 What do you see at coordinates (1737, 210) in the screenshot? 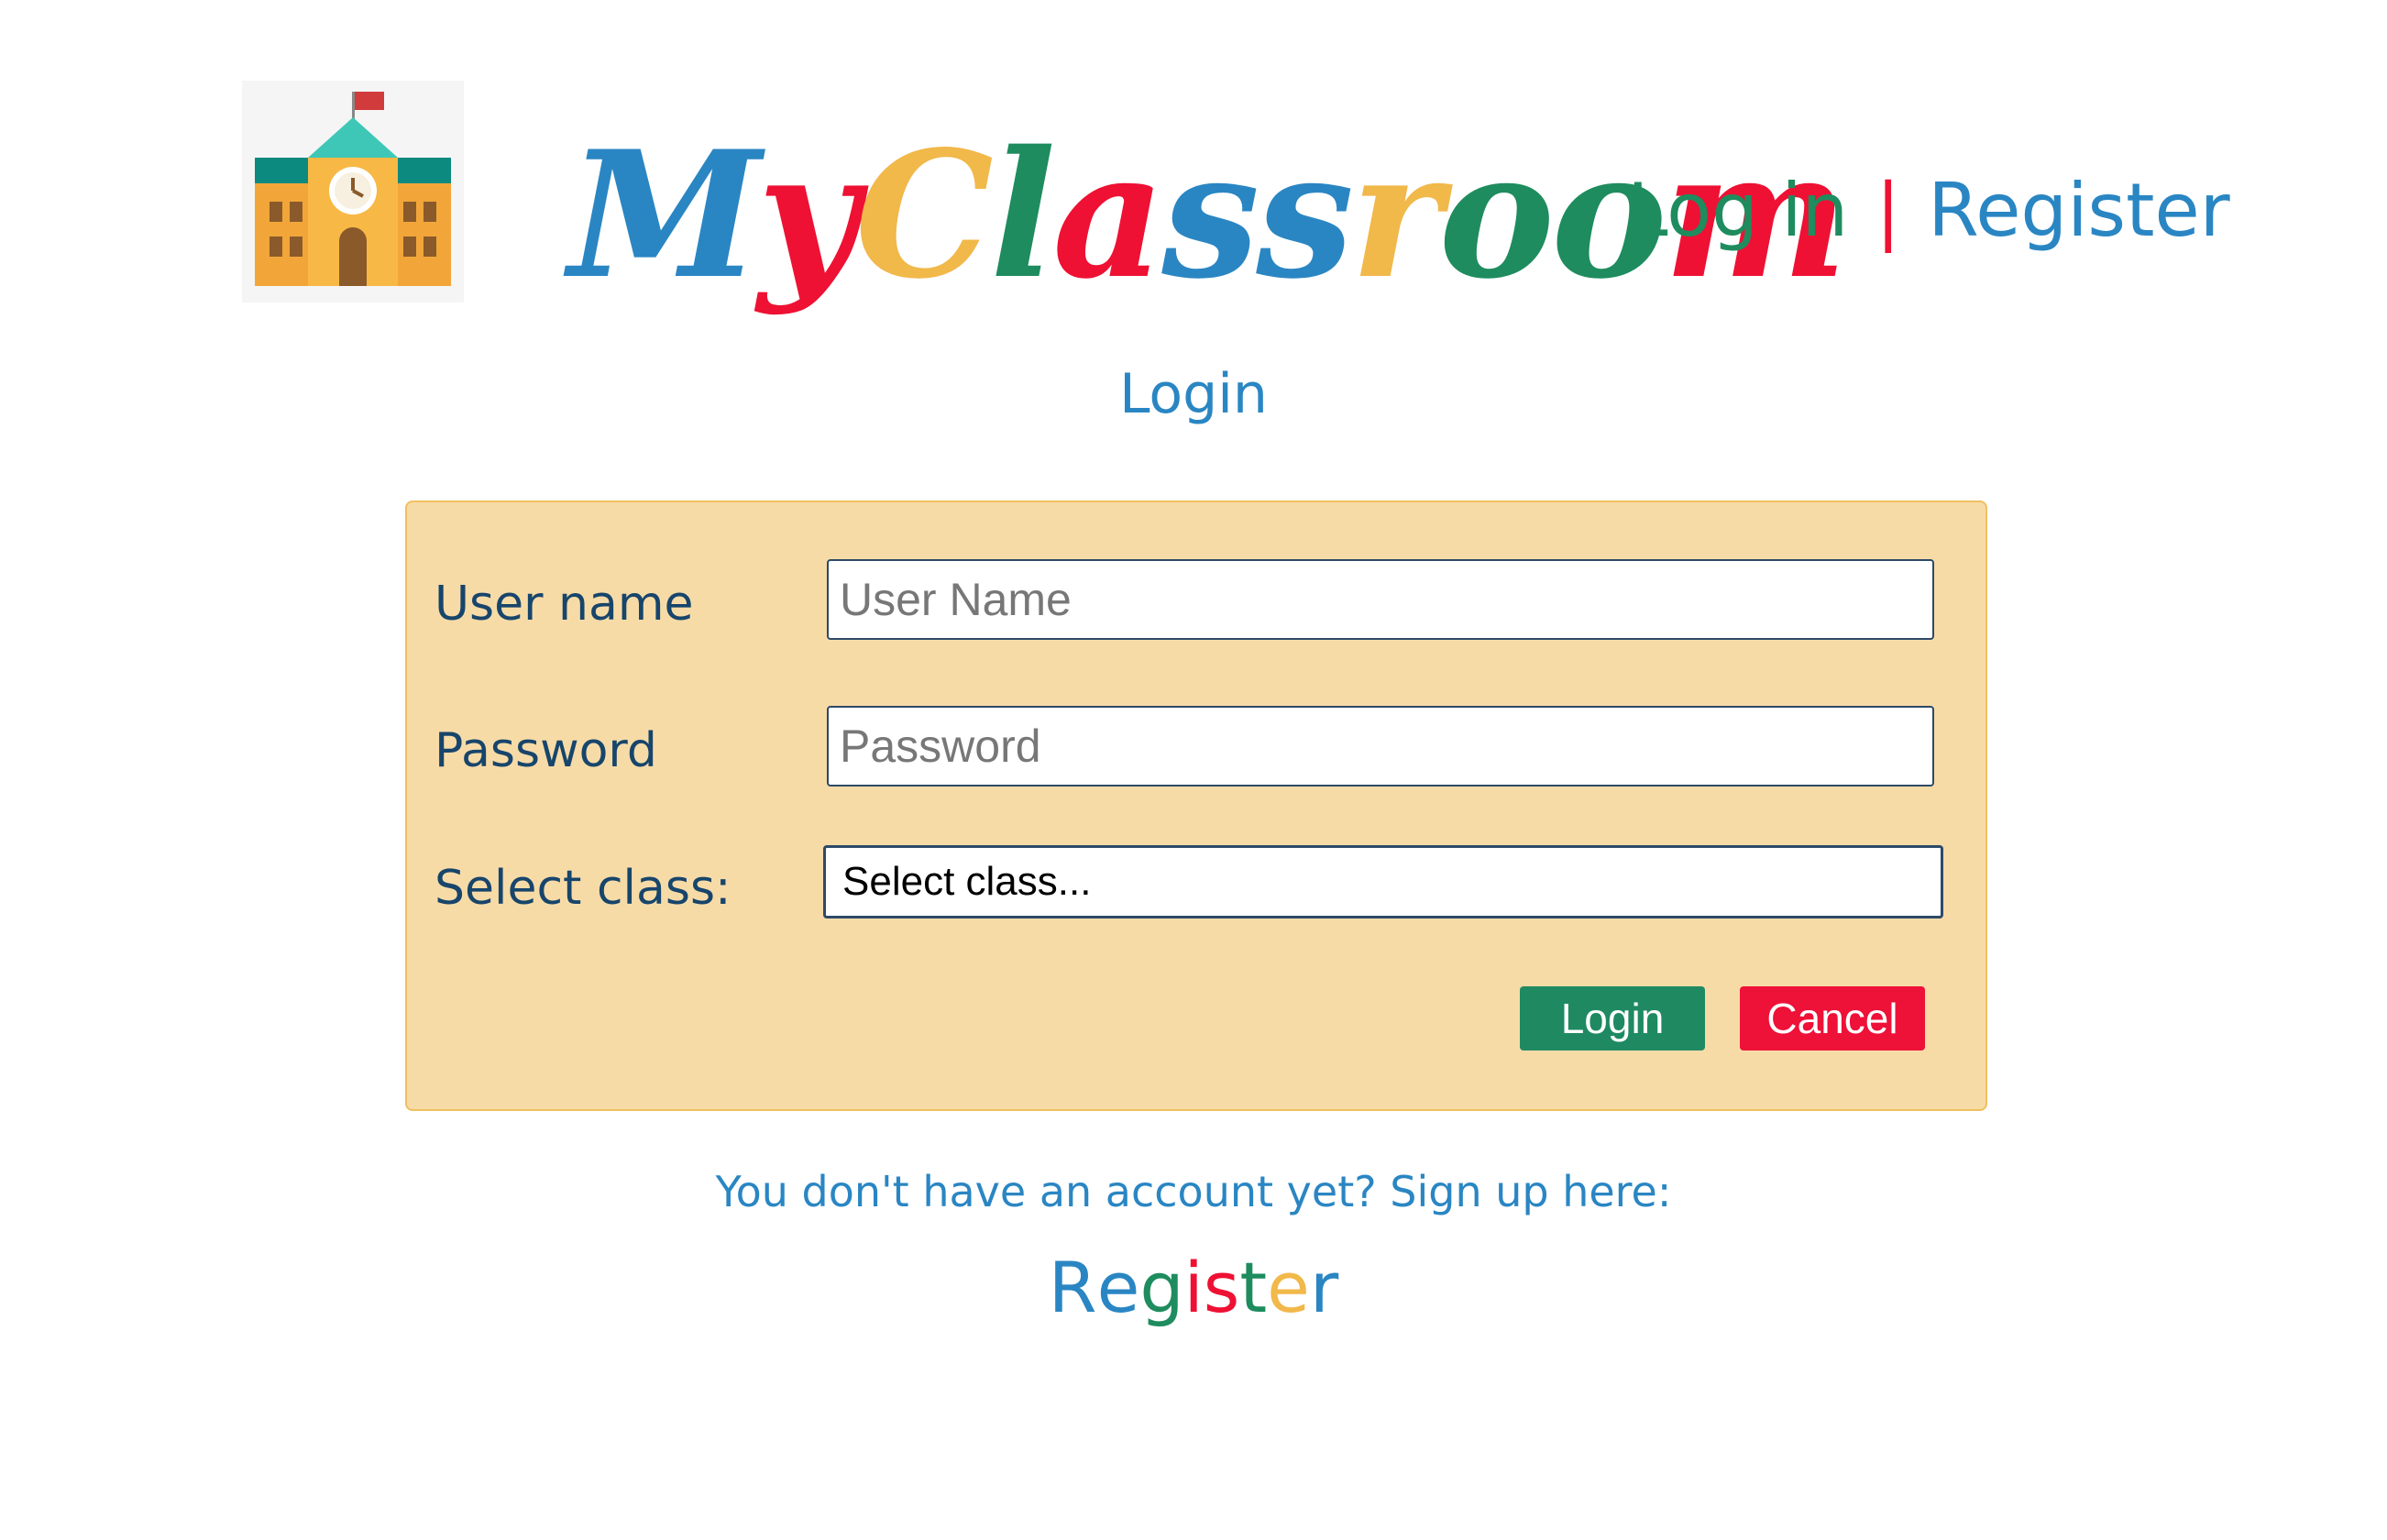
I see `nav-login-link: Log in` at bounding box center [1737, 210].